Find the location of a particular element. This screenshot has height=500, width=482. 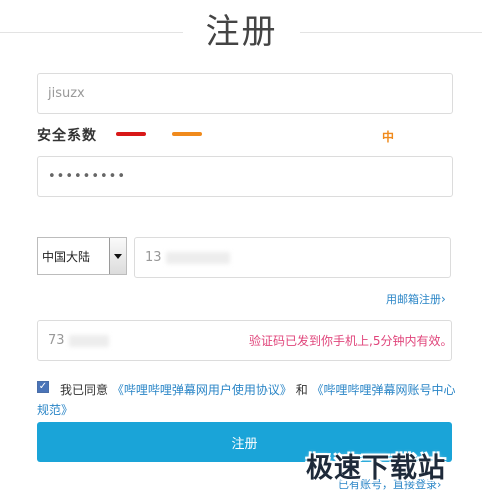

title-divider-right is located at coordinates (391, 32).